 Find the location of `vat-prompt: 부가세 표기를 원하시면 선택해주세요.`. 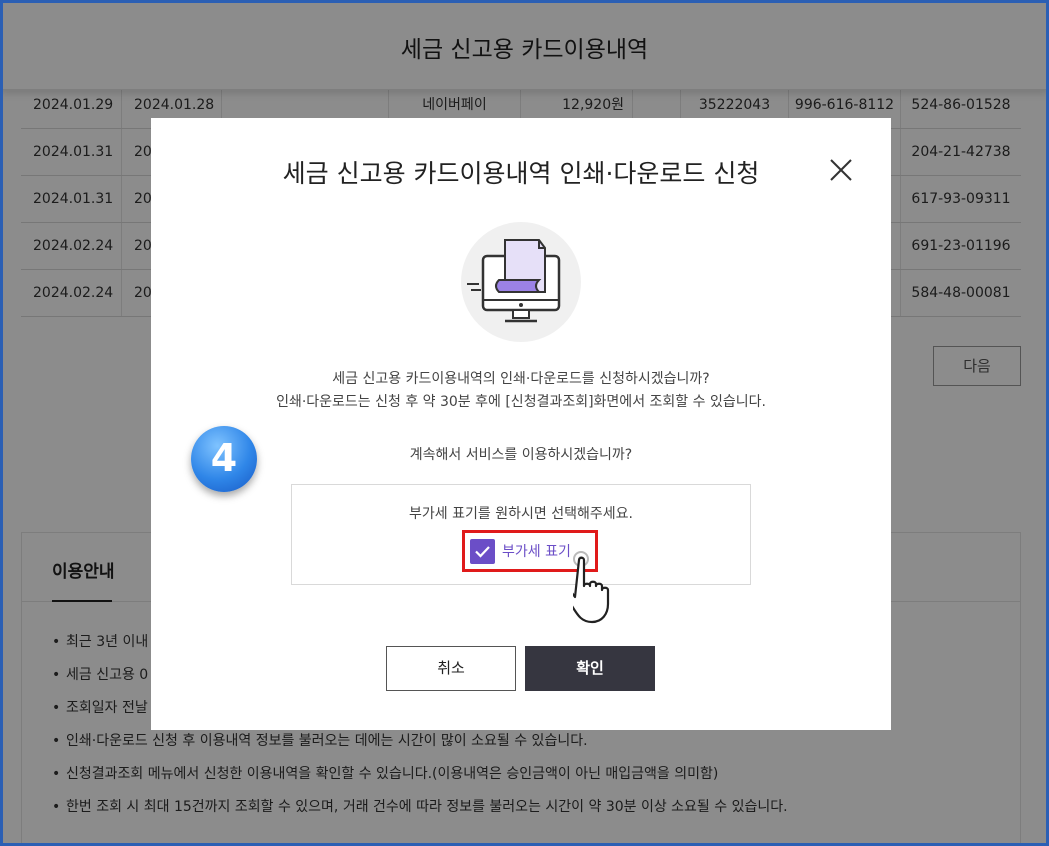

vat-prompt: 부가세 표기를 원하시면 선택해주세요. is located at coordinates (521, 514).